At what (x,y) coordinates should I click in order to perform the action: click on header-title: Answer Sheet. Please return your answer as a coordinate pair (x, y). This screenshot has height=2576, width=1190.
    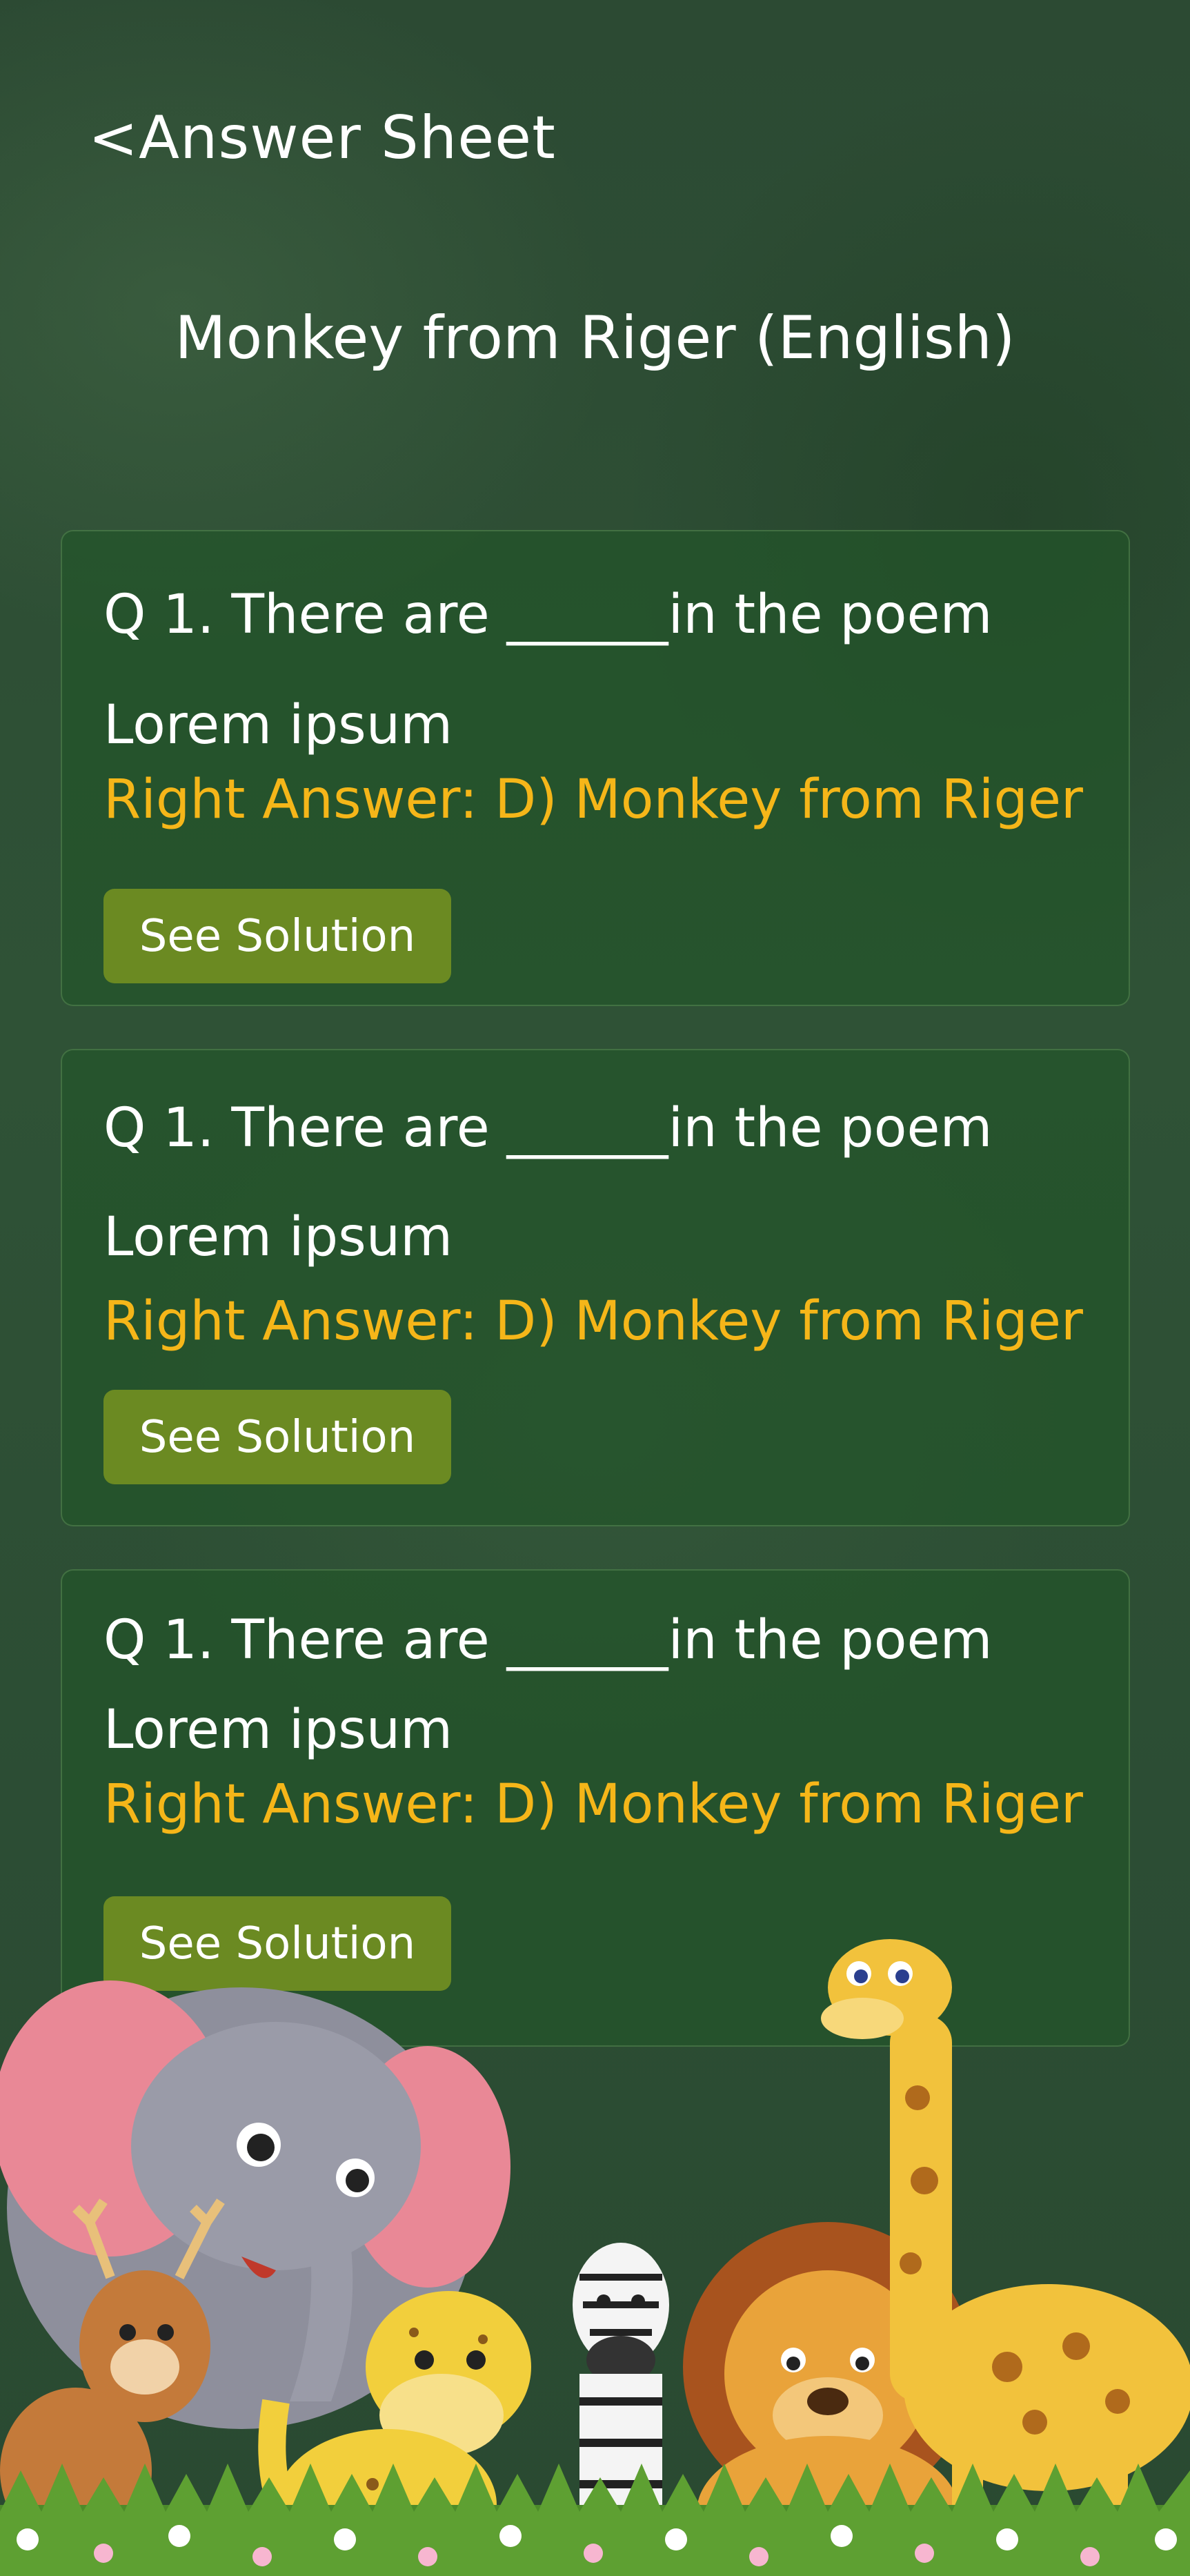
    Looking at the image, I should click on (347, 138).